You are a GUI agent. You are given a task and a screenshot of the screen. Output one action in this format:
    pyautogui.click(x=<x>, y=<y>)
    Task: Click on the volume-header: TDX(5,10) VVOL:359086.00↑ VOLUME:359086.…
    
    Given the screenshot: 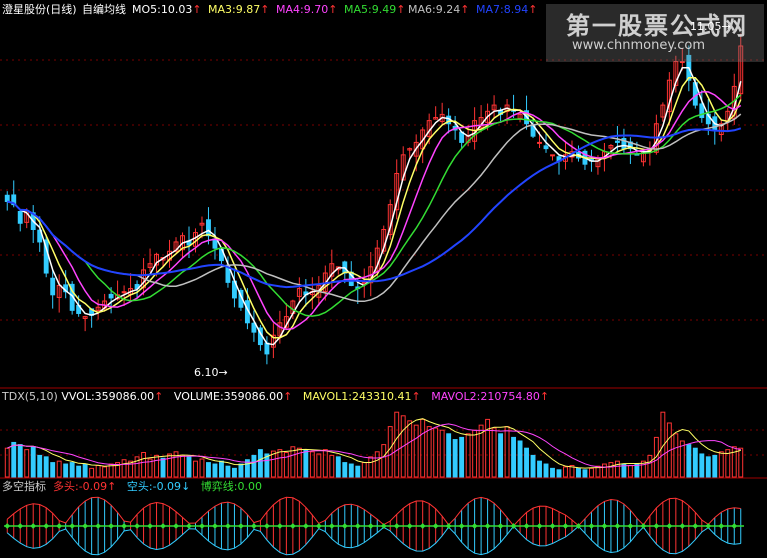 What is the action you would take?
    pyautogui.click(x=275, y=397)
    